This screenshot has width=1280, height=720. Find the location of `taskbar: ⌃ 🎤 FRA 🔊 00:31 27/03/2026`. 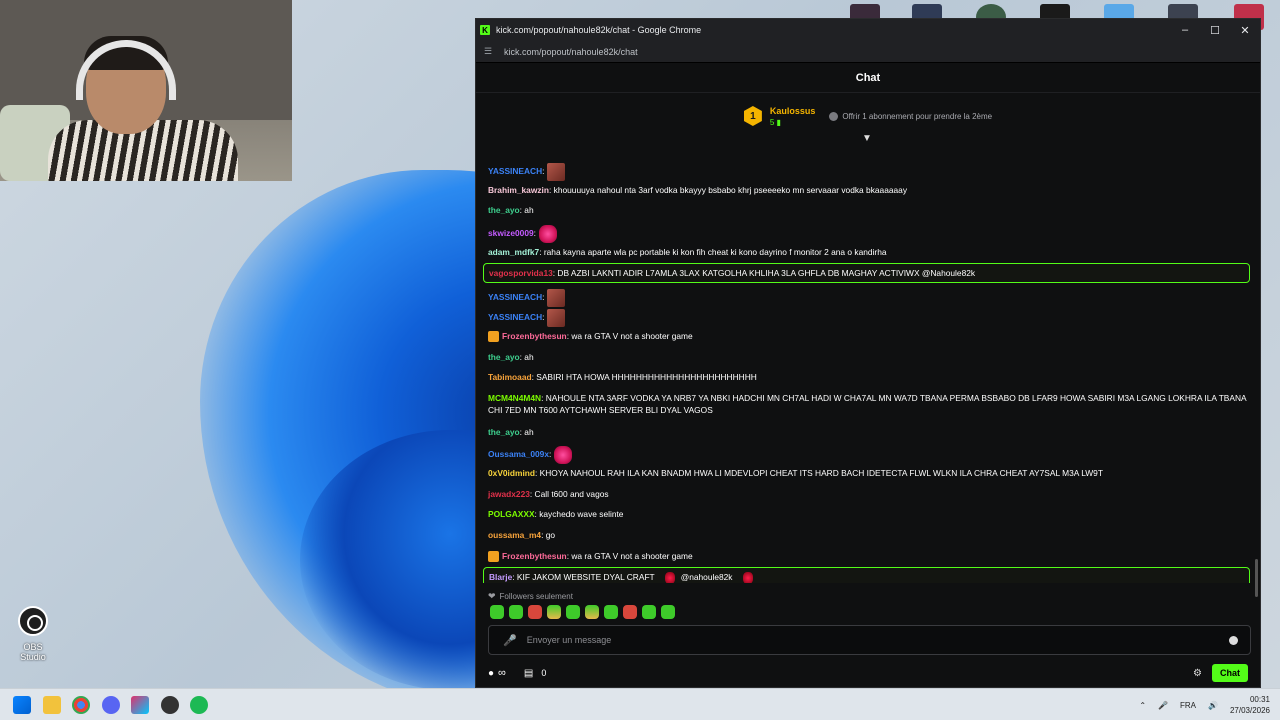

taskbar: ⌃ 🎤 FRA 🔊 00:31 27/03/2026 is located at coordinates (640, 704).